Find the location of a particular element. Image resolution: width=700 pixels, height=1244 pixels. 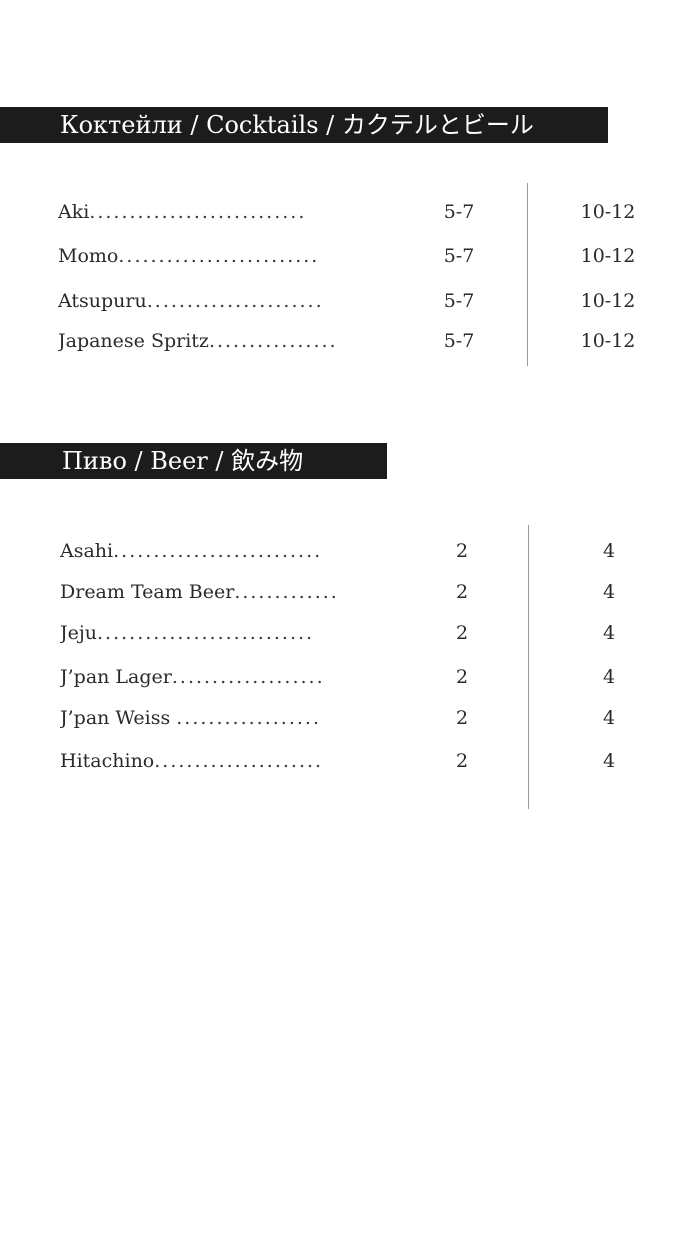

beer-section-header: Пиво / Beer / 飲み物 is located at coordinates (193, 461).